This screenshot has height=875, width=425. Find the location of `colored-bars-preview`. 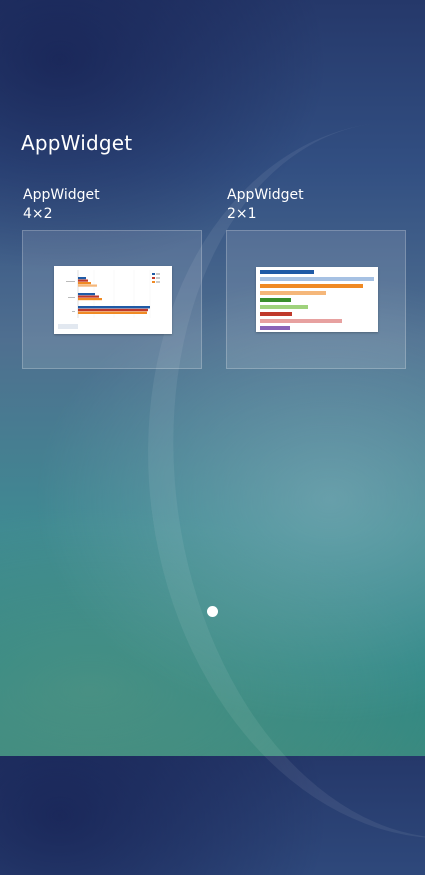

colored-bars-preview is located at coordinates (317, 299).